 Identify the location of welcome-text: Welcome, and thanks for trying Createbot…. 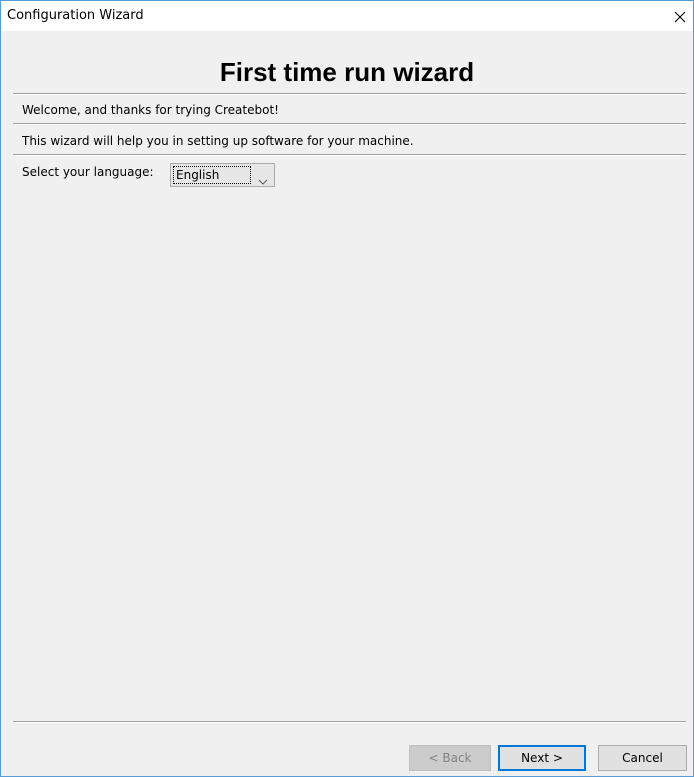
(150, 110).